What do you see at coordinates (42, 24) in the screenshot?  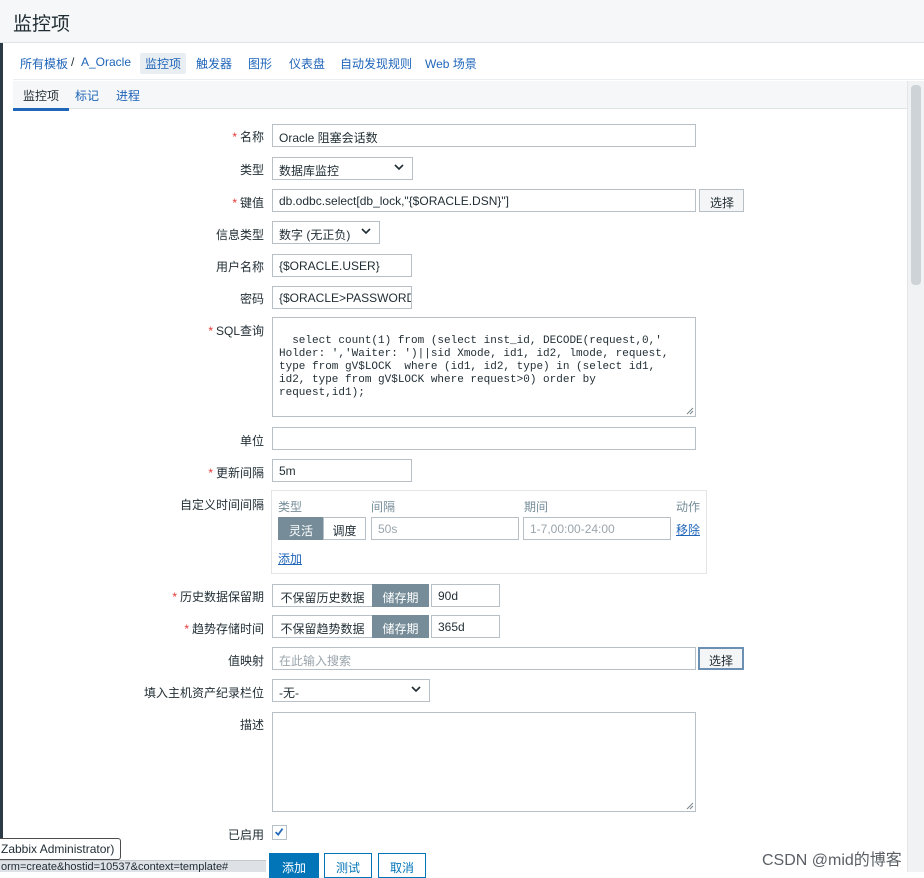 I see `page-title: 监控项` at bounding box center [42, 24].